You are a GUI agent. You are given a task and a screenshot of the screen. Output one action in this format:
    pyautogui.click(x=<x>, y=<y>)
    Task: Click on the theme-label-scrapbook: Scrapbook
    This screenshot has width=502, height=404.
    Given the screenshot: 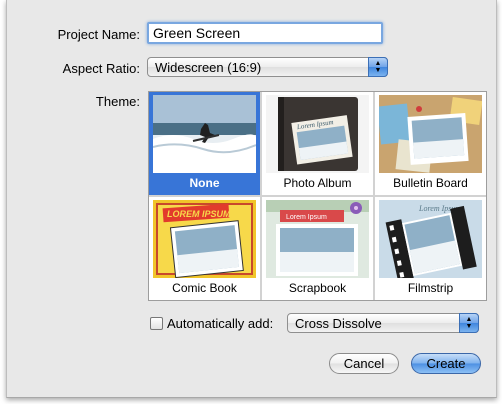 What is the action you would take?
    pyautogui.click(x=317, y=288)
    